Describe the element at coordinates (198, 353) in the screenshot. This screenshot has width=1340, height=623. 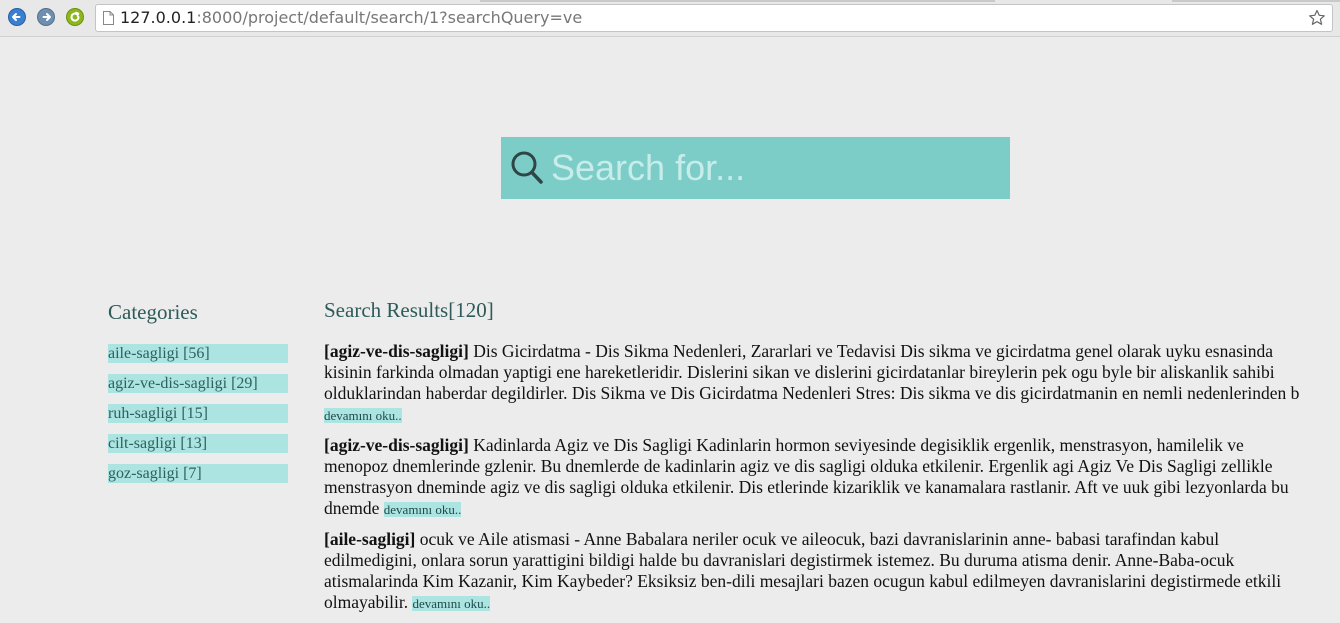
I see `category-link-aile-sagligi: aile-sagligi [56]` at that location.